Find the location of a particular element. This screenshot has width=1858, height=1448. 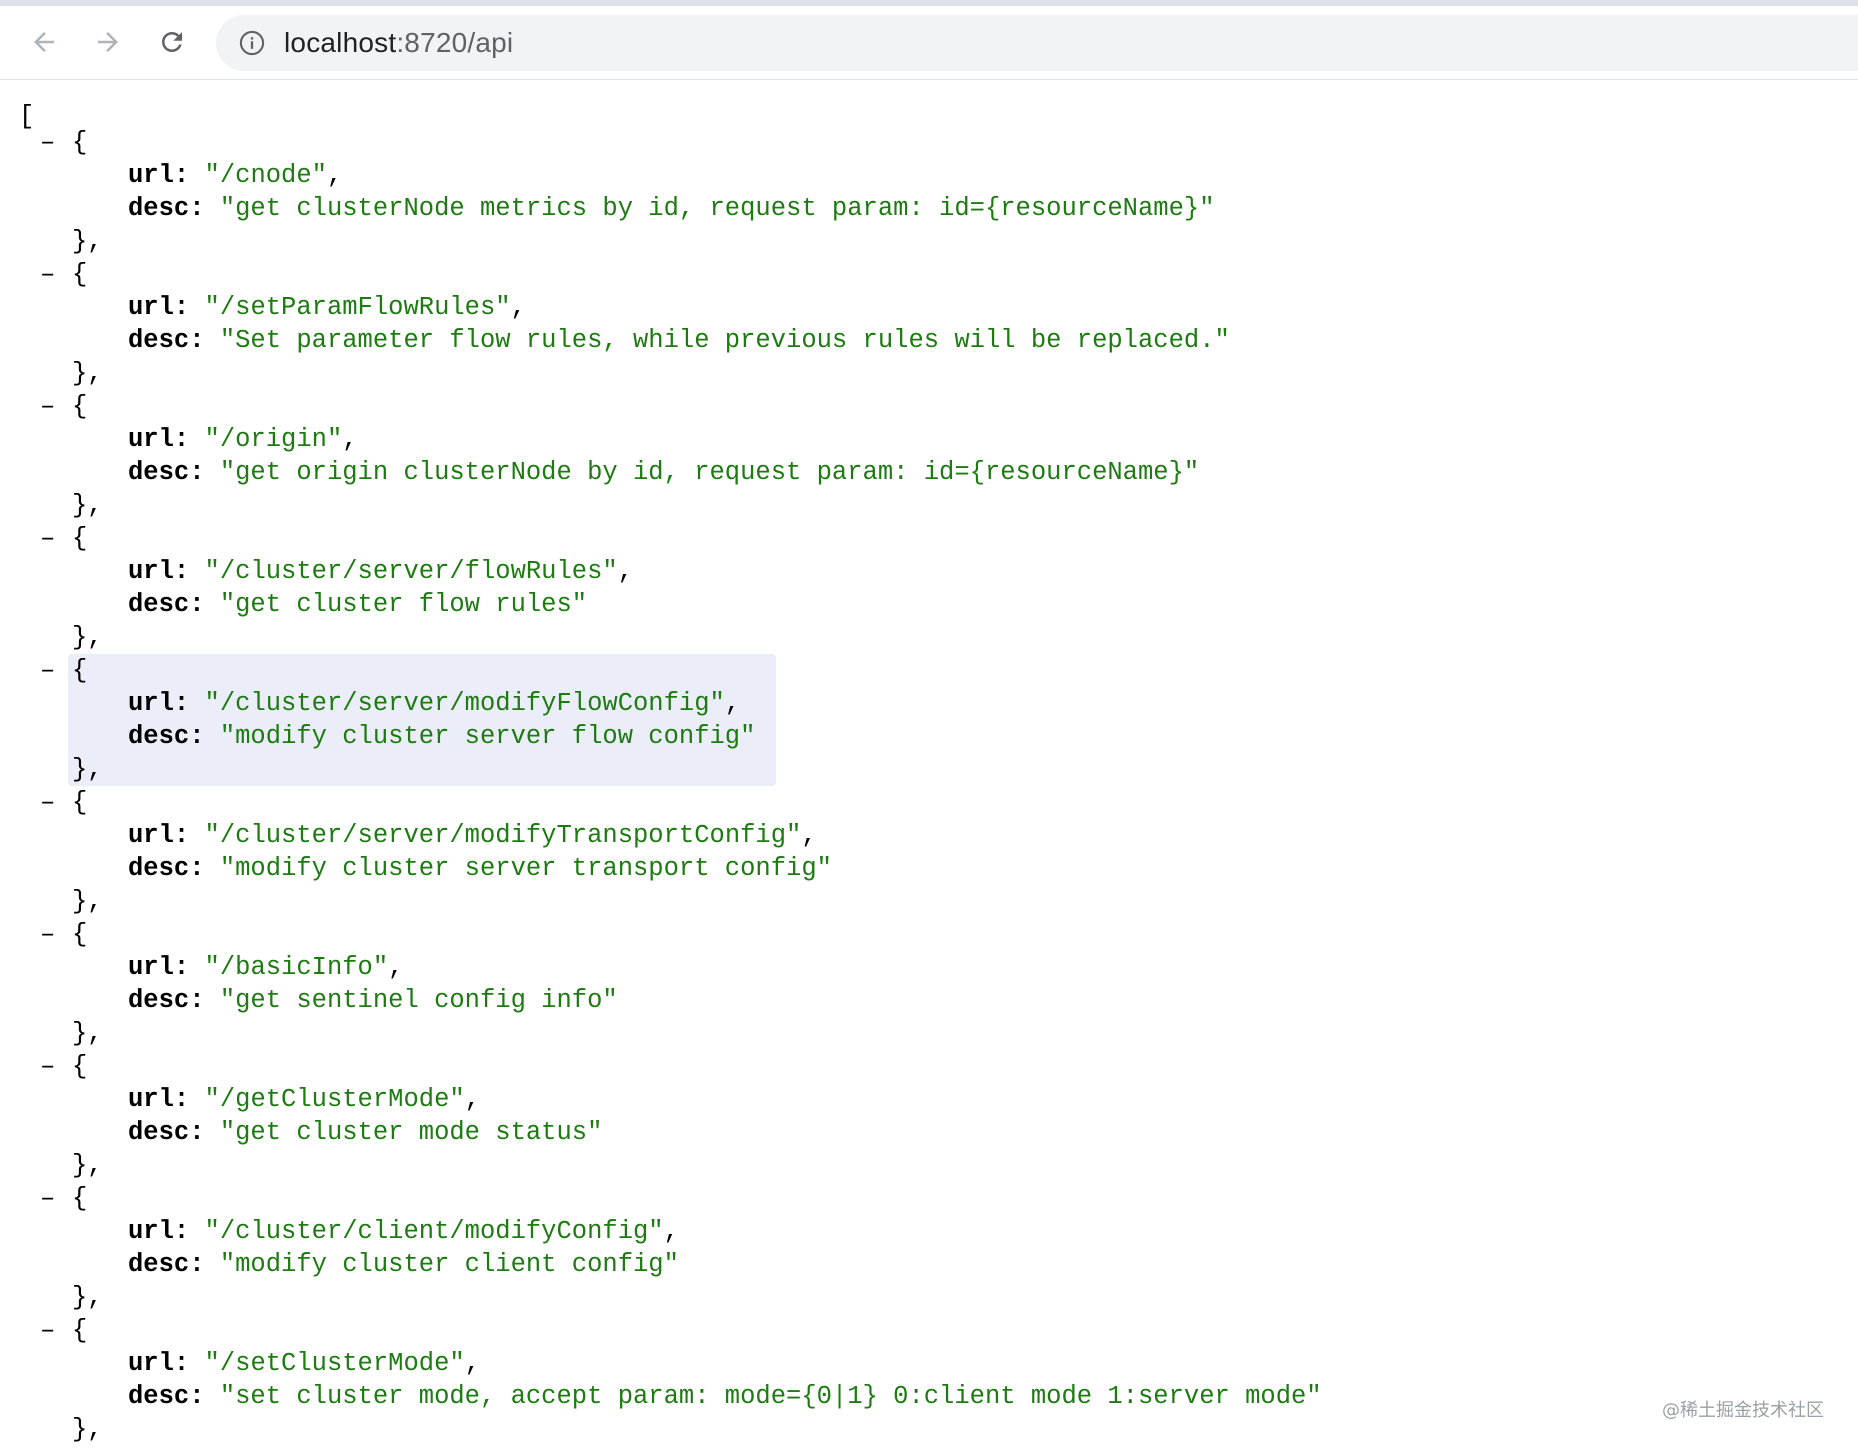

desc-line: desc: "get cluster flow rules" is located at coordinates (357, 604).